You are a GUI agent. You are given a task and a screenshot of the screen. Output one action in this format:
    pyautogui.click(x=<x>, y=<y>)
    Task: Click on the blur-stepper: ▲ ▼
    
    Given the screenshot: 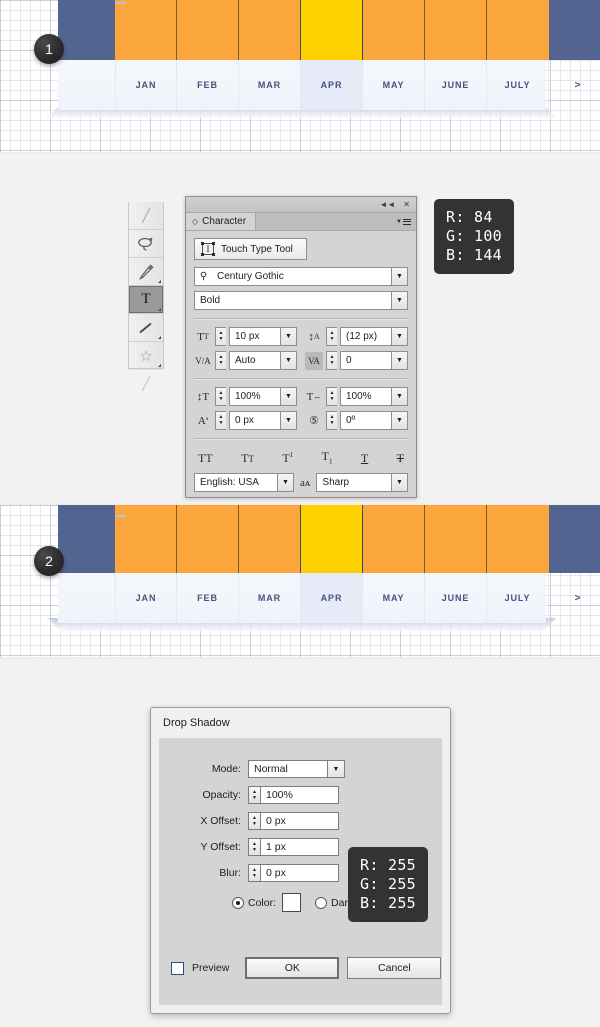 What is the action you would take?
    pyautogui.click(x=254, y=873)
    